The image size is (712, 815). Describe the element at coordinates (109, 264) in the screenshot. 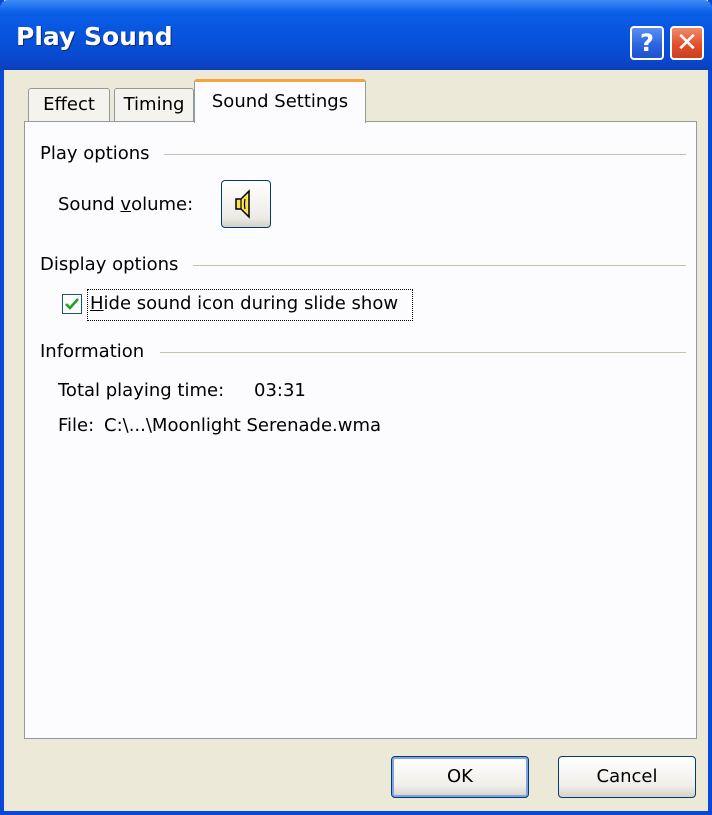

I see `display-options-label: Display options` at that location.